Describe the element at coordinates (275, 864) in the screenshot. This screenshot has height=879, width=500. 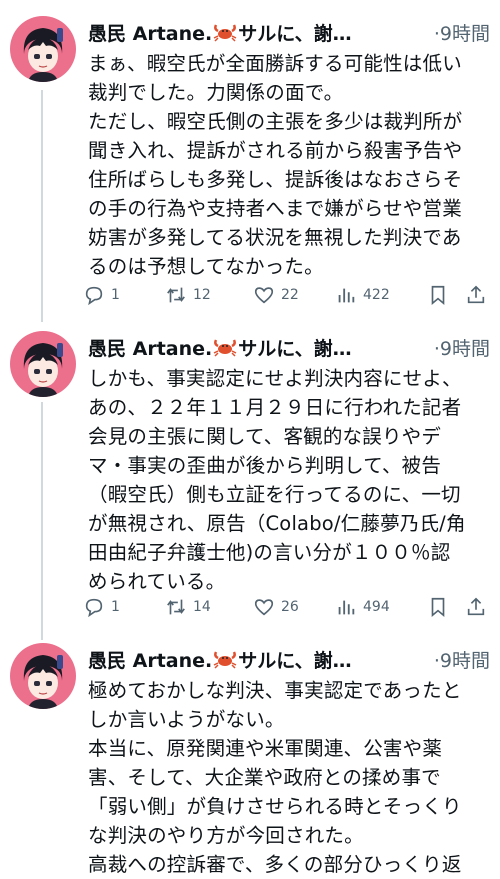
I see `tweet-line: 高裁への控訴審で、多くの部分ひっくり返` at that location.